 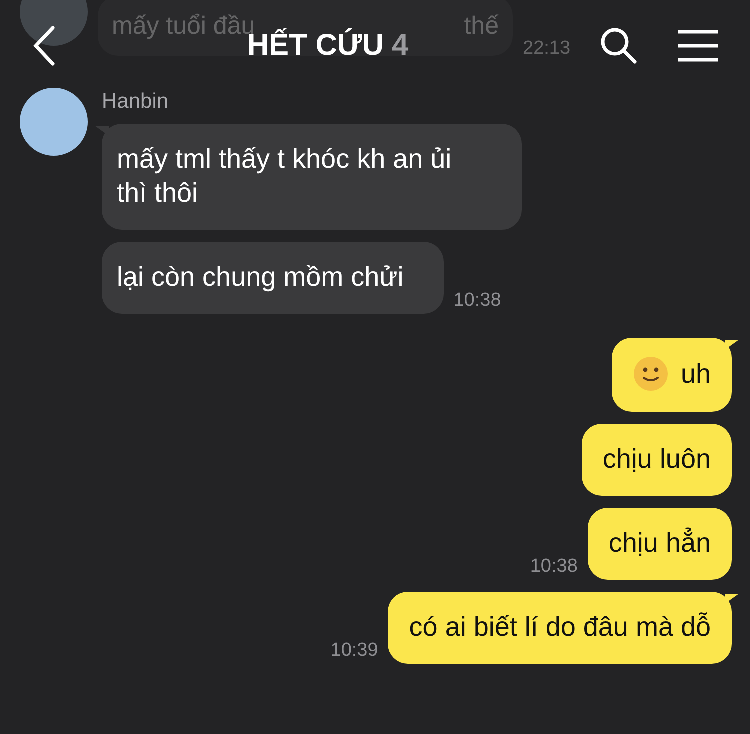 What do you see at coordinates (660, 544) in the screenshot?
I see `message-bubble: chịu hẳn` at bounding box center [660, 544].